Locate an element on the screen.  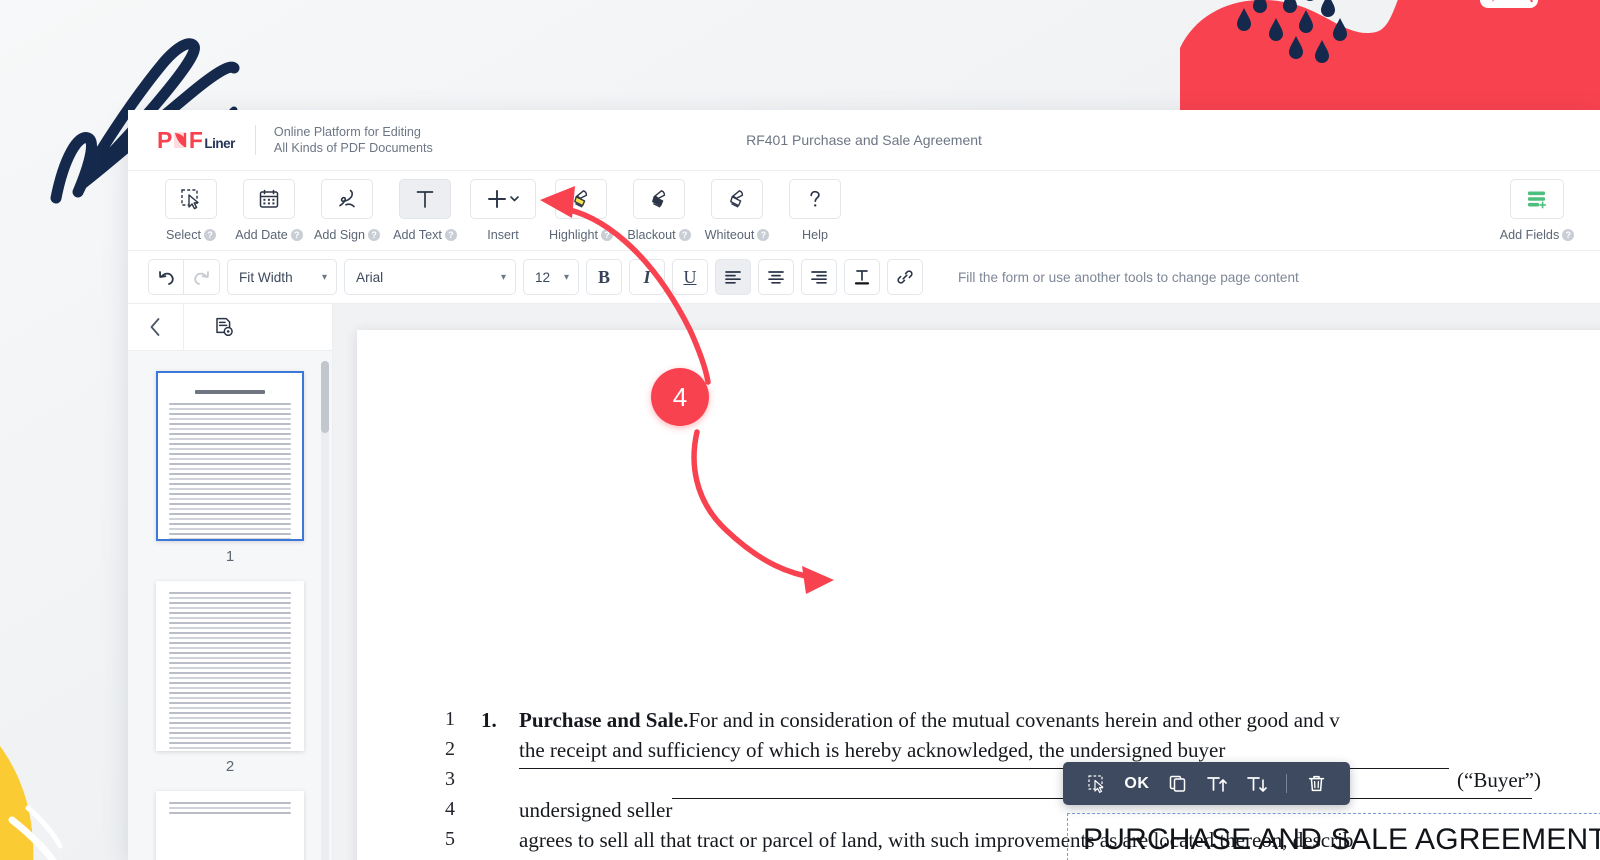
brand-divider is located at coordinates (255, 140).